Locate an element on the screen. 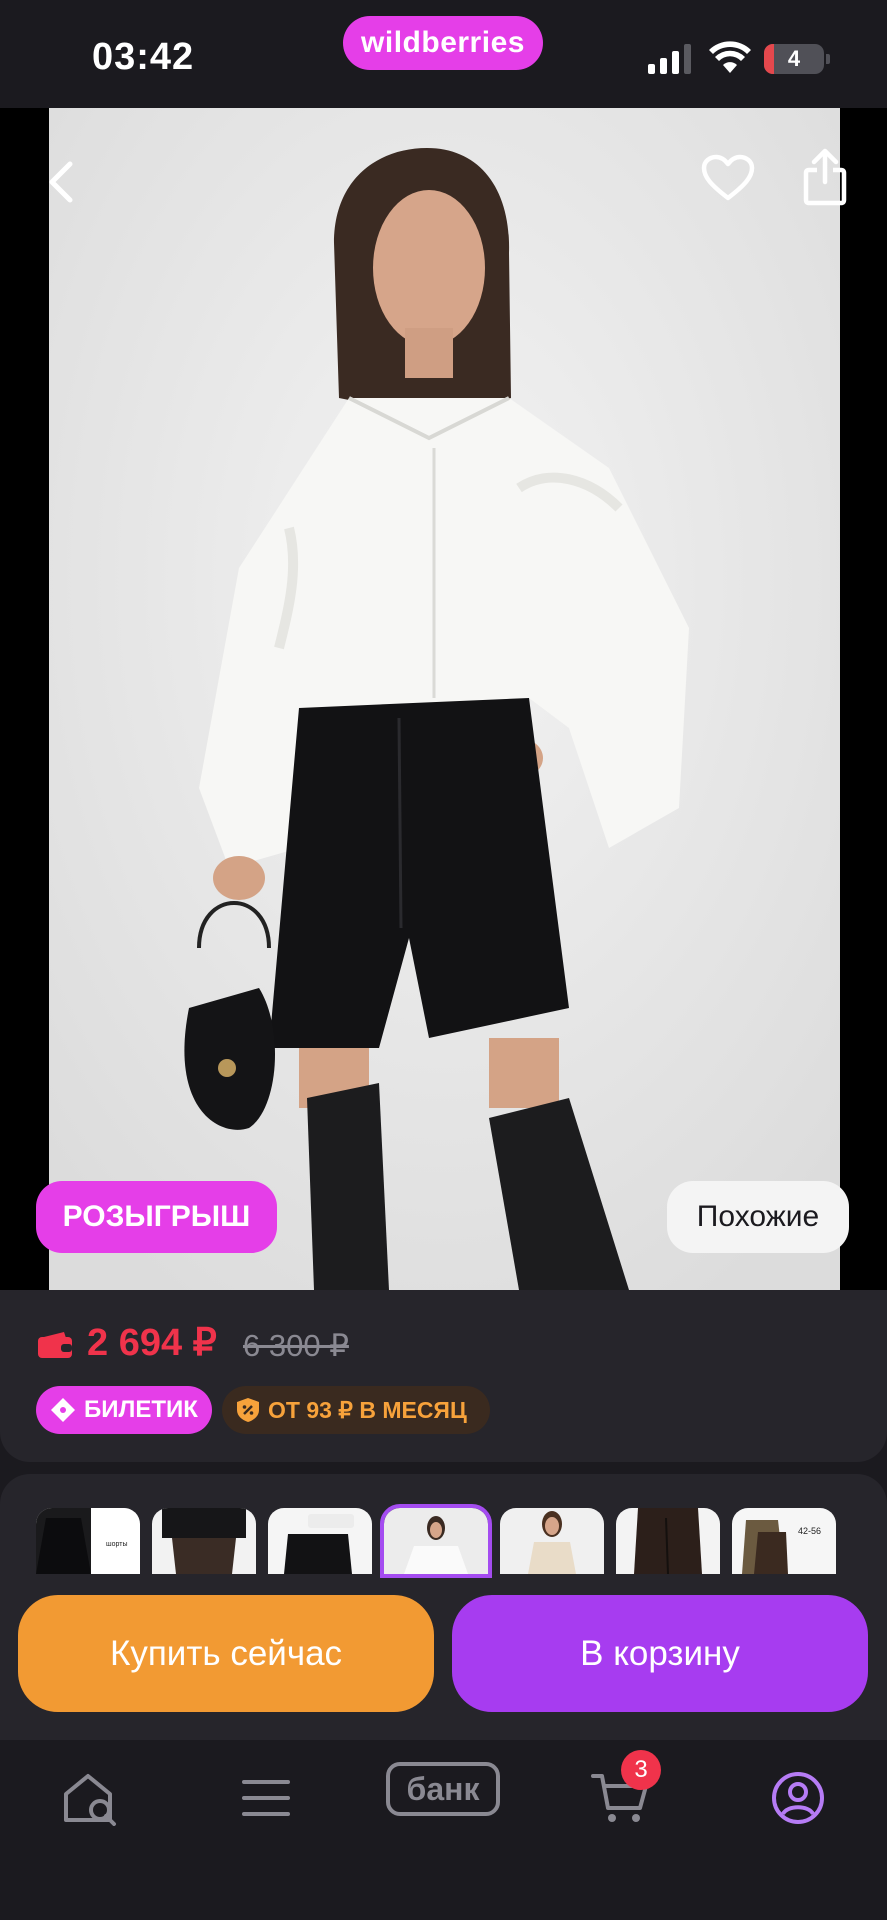  ticket-badge: БИЛЕТИК is located at coordinates (124, 1410).